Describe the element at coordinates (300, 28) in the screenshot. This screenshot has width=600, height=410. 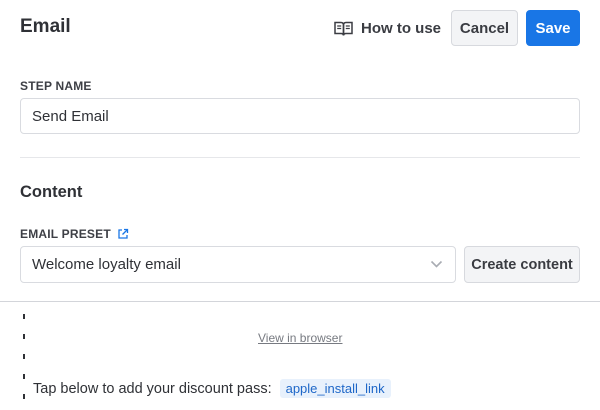
I see `editor-header: Email How to use Cancel Save` at that location.